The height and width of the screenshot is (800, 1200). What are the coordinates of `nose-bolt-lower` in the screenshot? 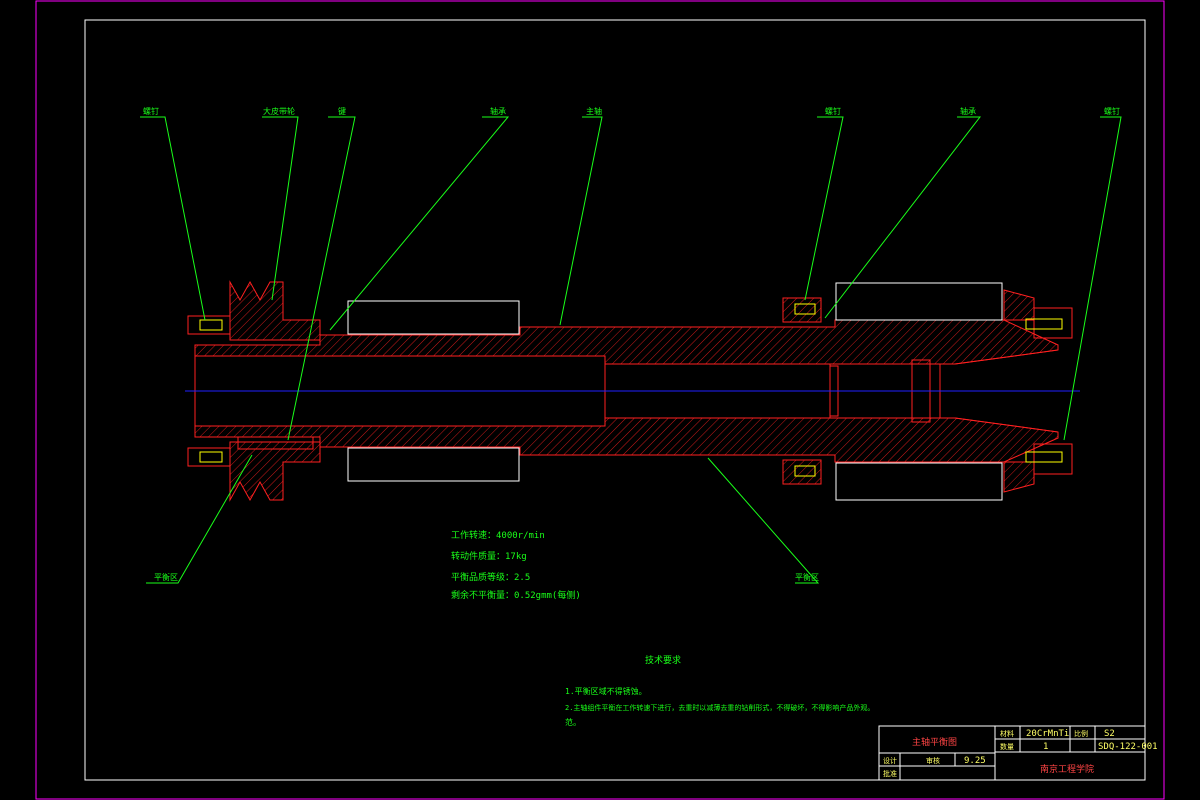 It's located at (1053, 459).